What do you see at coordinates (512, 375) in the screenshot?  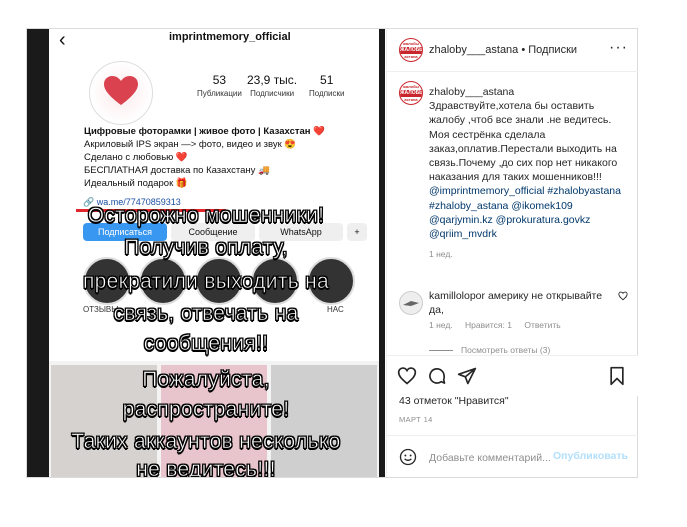 I see `action-bar` at bounding box center [512, 375].